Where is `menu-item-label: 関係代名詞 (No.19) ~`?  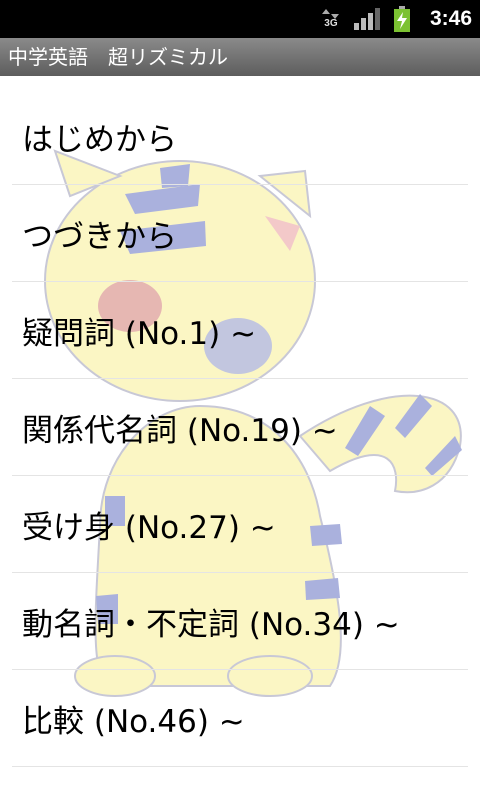 menu-item-label: 関係代名詞 (No.19) ~ is located at coordinates (180, 430).